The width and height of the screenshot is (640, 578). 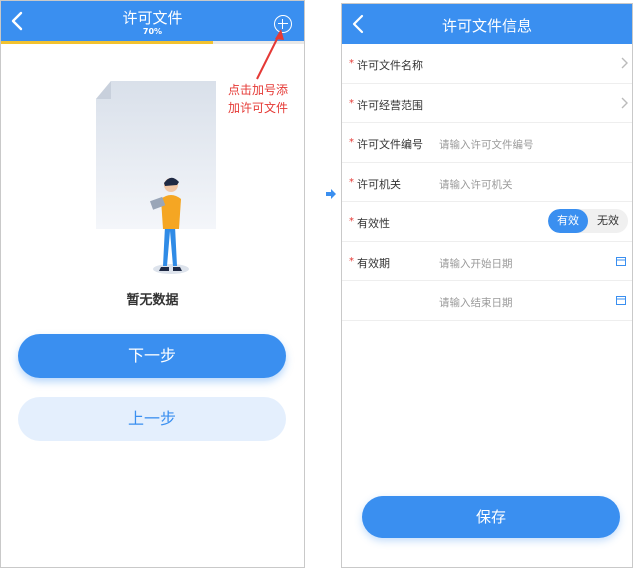 I want to click on annotation-arrow-icon, so click(x=270, y=54).